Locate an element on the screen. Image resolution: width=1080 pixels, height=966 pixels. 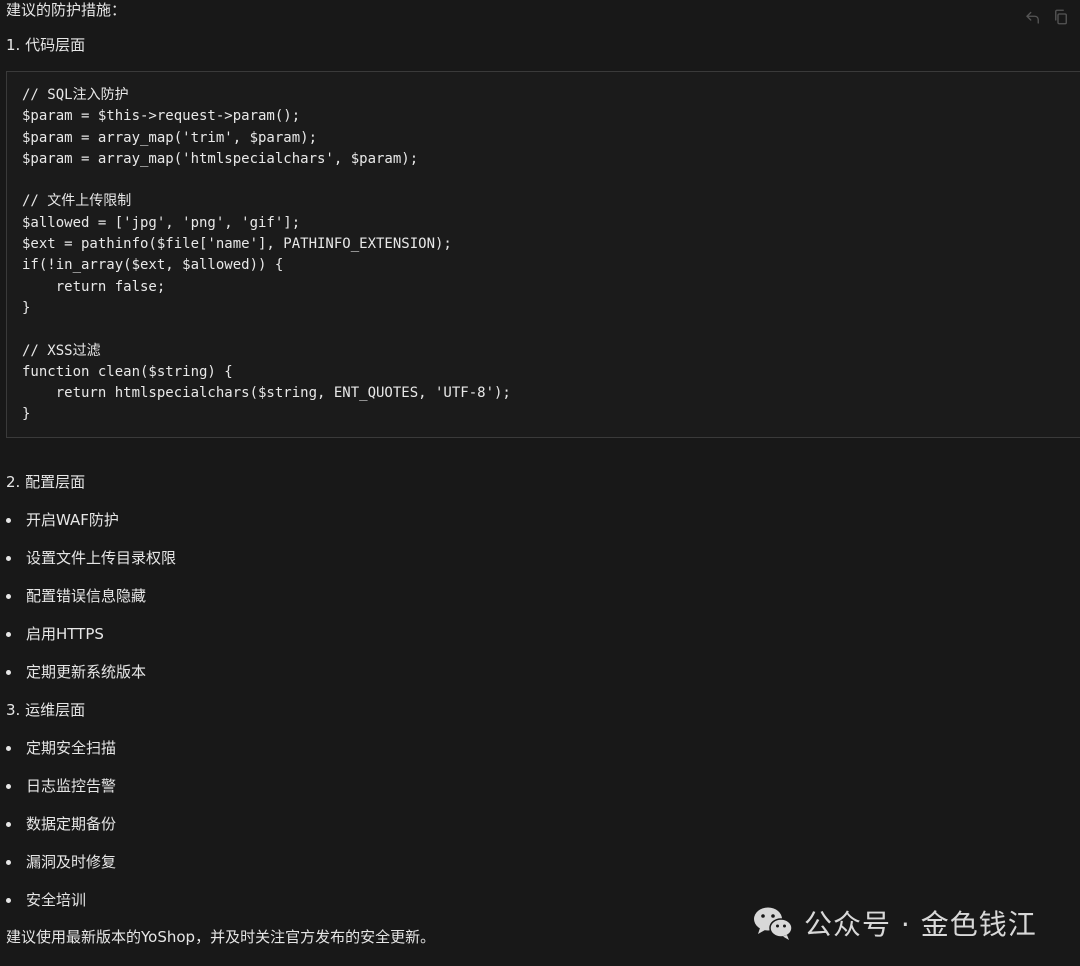
wechat-icon is located at coordinates (773, 923).